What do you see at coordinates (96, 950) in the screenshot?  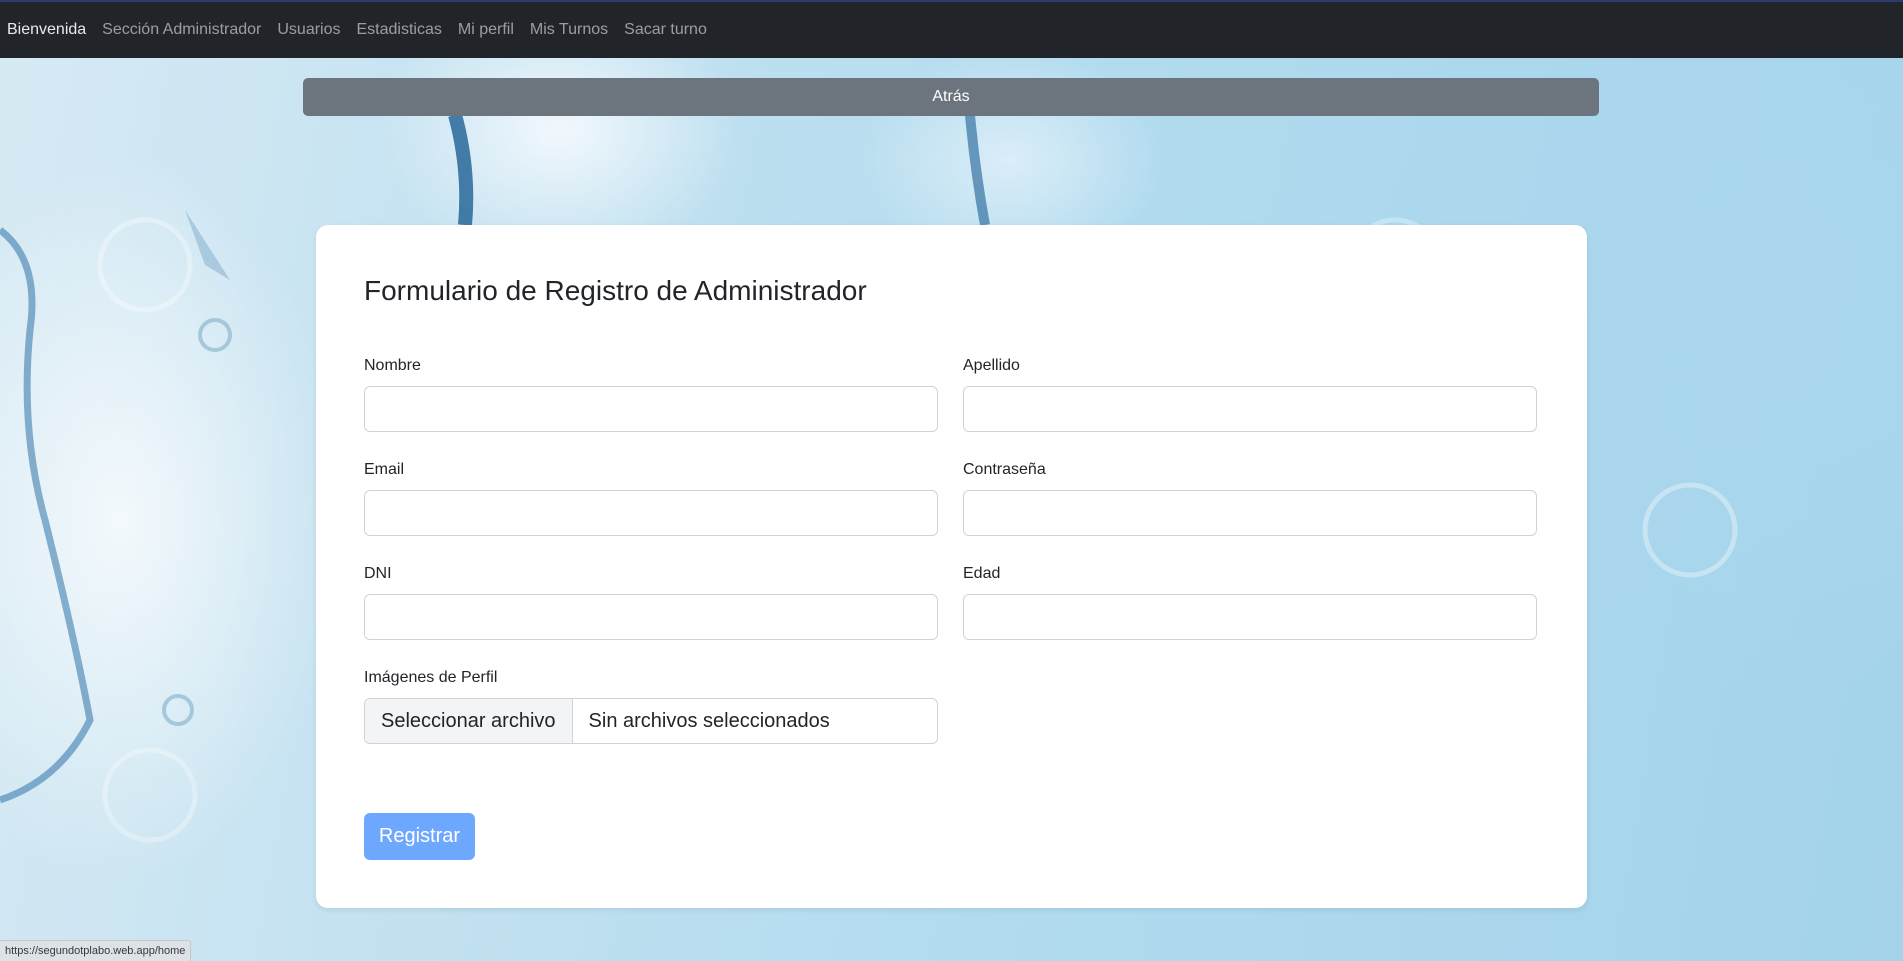 I see `status-bar-url: https://segundotplabo.web.app/home` at bounding box center [96, 950].